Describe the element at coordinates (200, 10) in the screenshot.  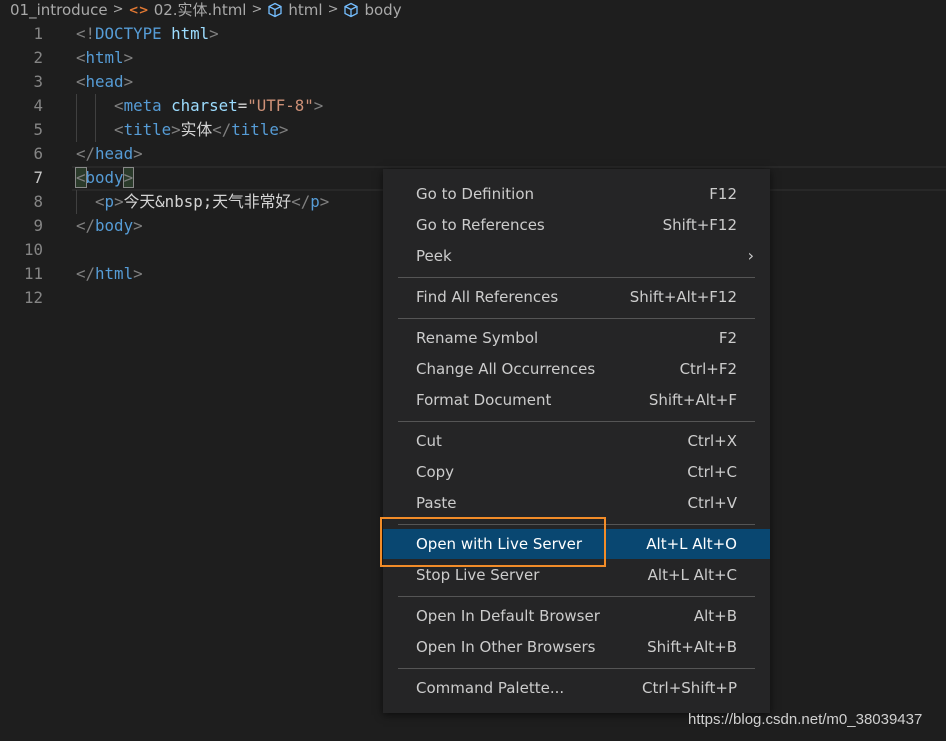
I see `breadcrumb-file: 02.实体.html` at that location.